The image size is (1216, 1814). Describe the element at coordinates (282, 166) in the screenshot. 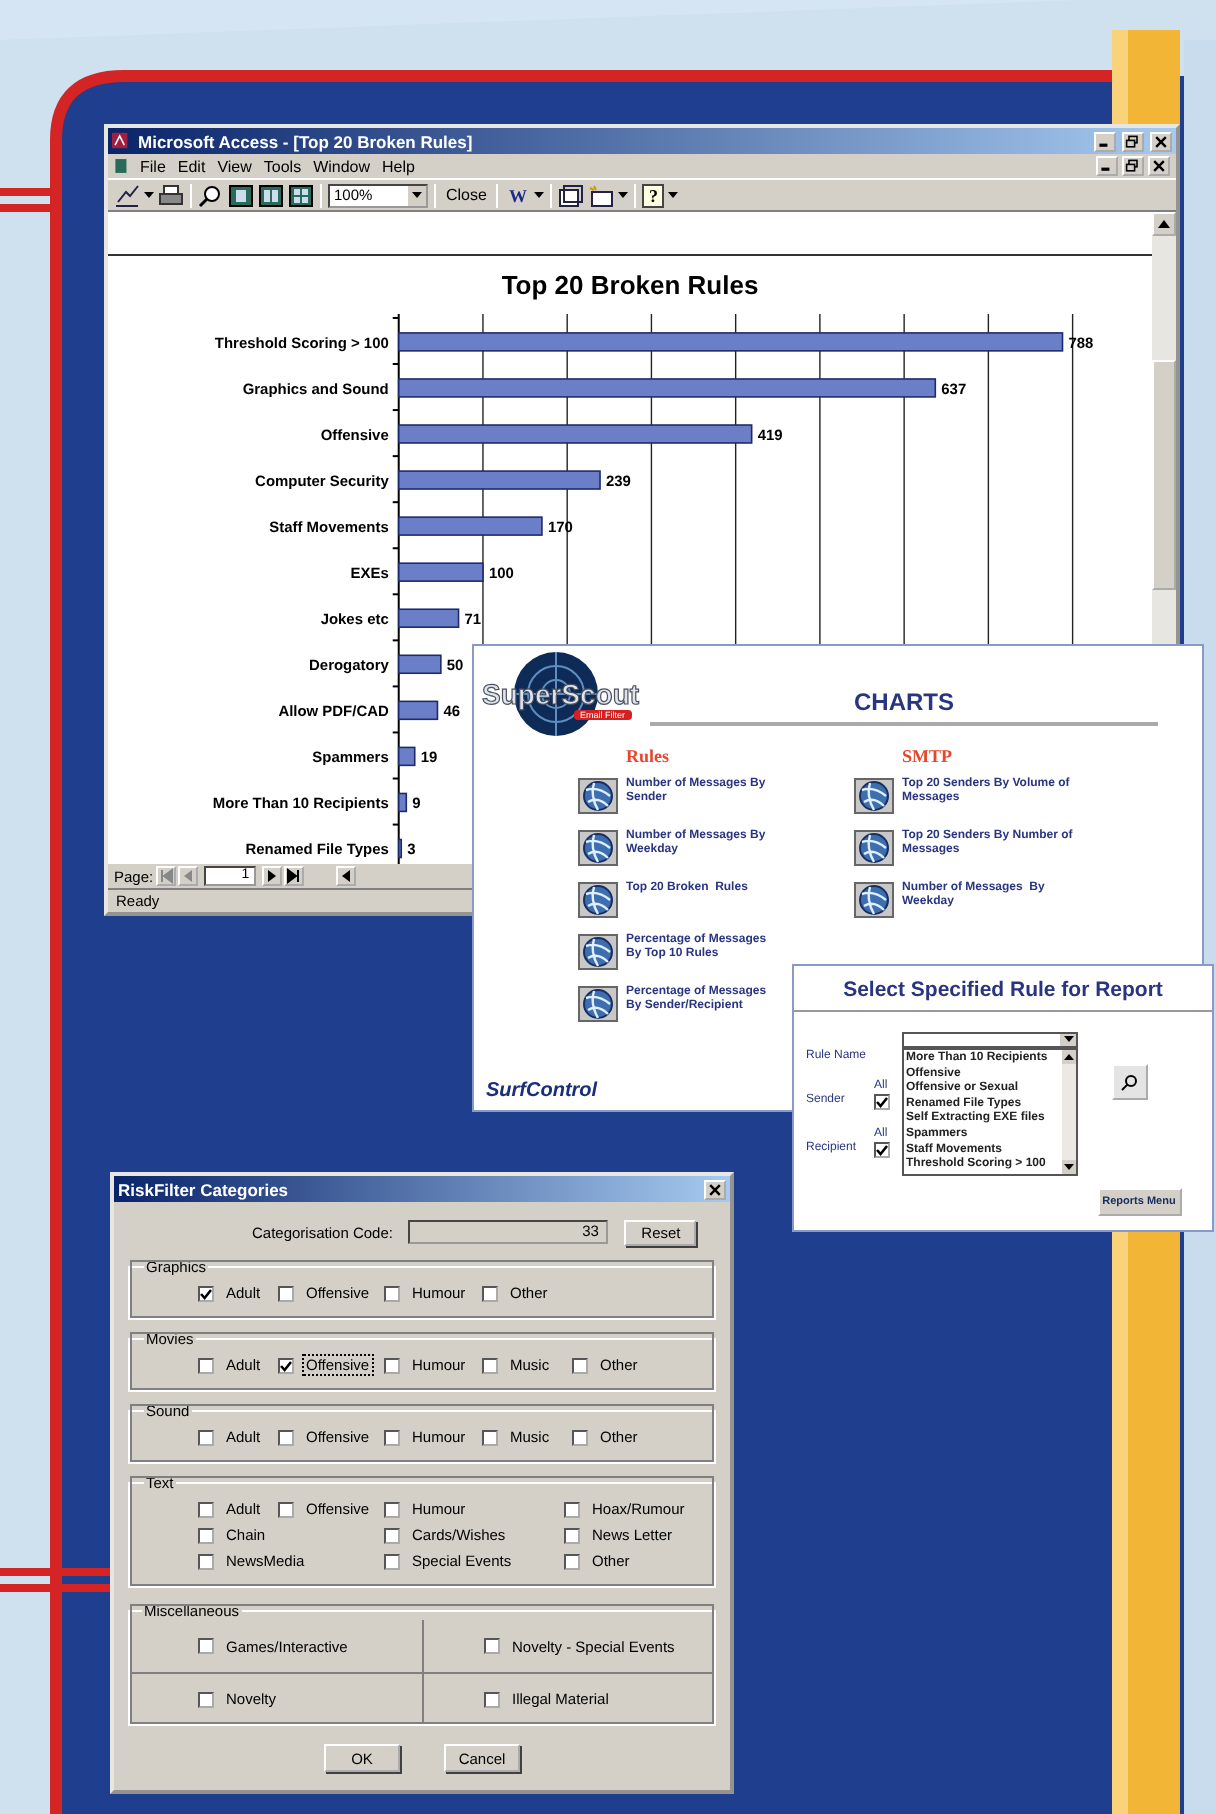

I see `menu-item: Tools` at that location.